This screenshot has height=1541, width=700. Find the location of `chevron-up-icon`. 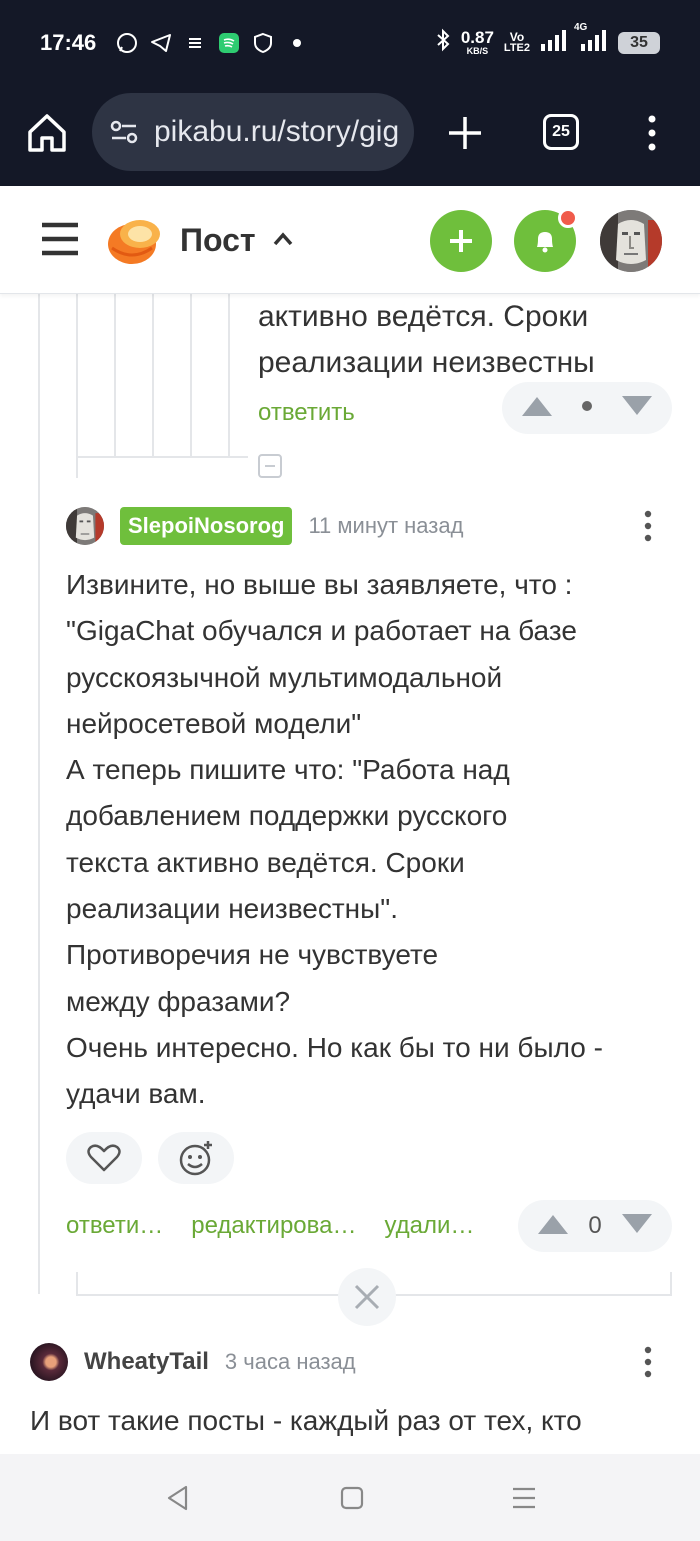

chevron-up-icon is located at coordinates (283, 239).